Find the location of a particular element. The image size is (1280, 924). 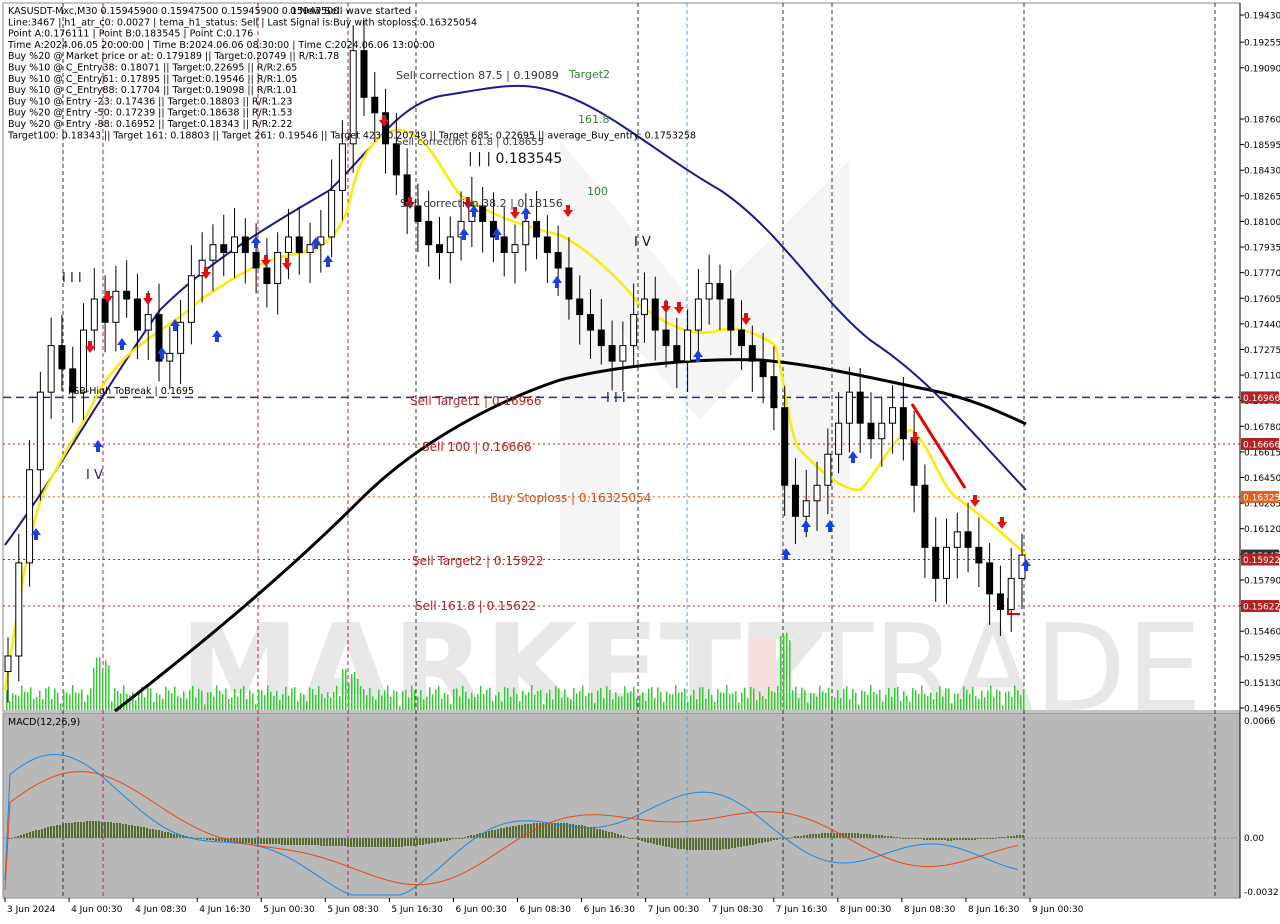

macd-tick-label: -0.0032 is located at coordinates (1261, 893).